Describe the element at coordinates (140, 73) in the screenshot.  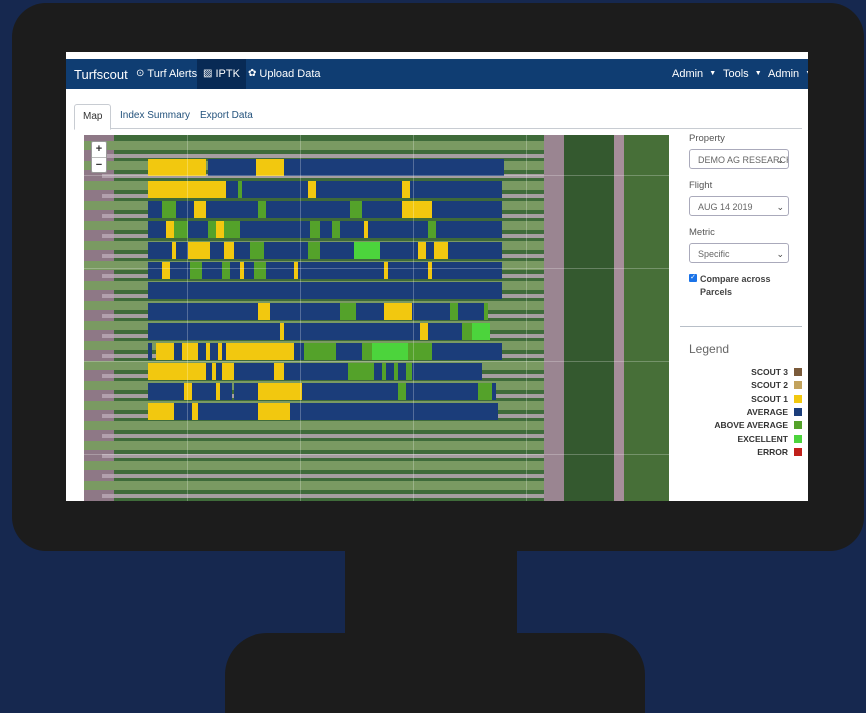
I see `alert-circle-icon: ⊙` at that location.